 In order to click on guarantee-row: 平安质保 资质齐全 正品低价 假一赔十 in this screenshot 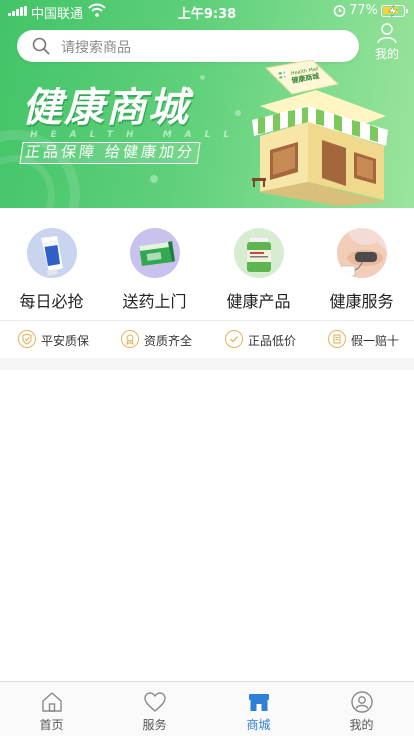, I will do `click(207, 340)`.